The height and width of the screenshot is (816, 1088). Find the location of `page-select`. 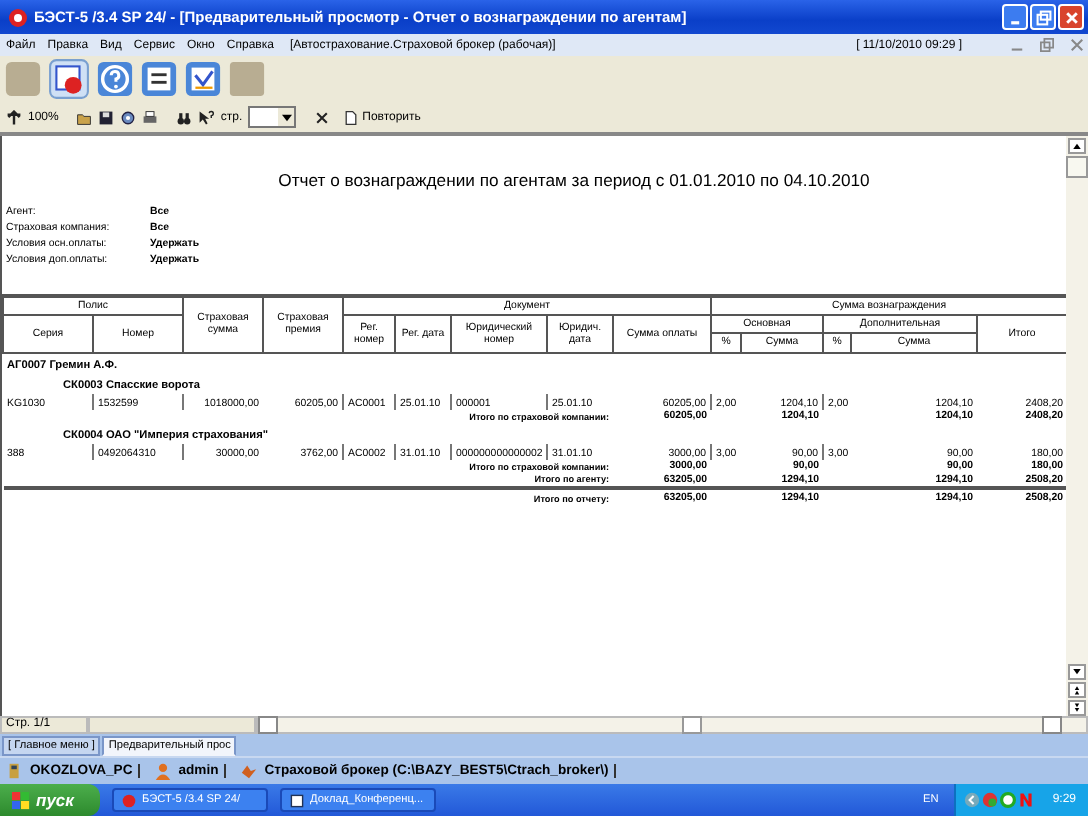

page-select is located at coordinates (272, 117).